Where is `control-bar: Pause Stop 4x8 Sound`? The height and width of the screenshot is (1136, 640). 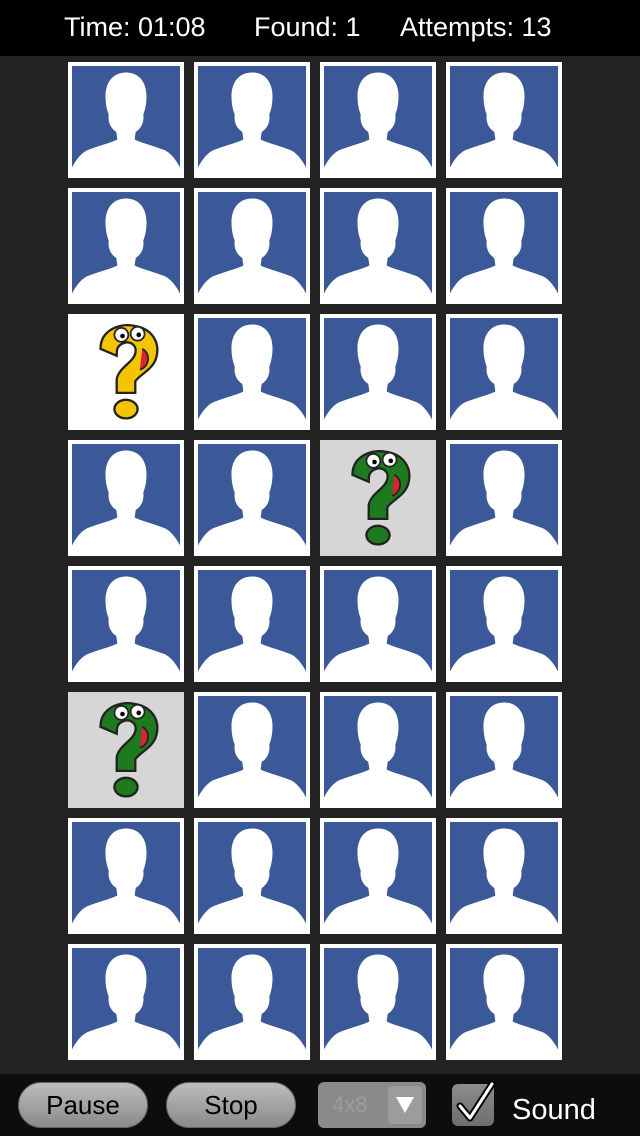
control-bar: Pause Stop 4x8 Sound is located at coordinates (320, 1105).